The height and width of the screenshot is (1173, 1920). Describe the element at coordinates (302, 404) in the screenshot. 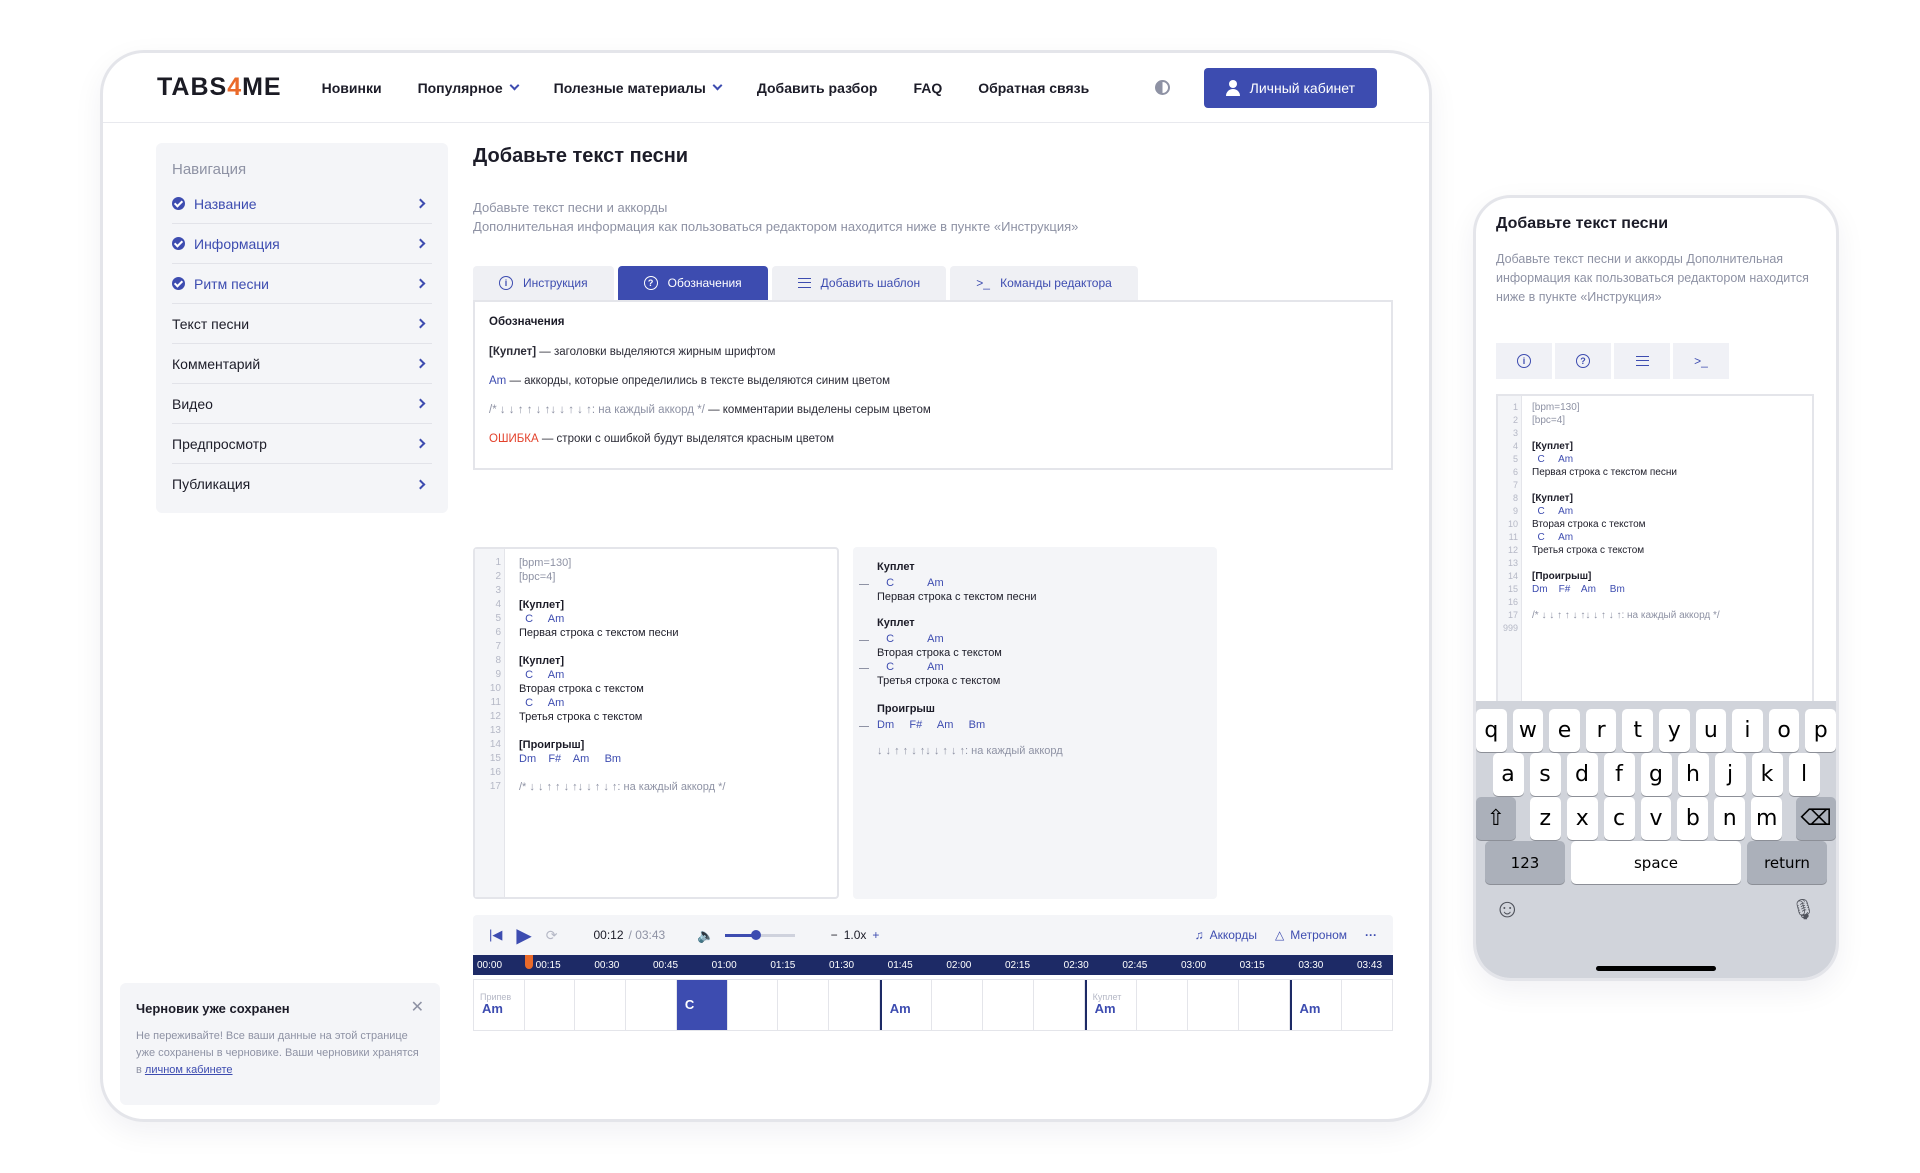

I see `sidebar-item: Видео` at that location.